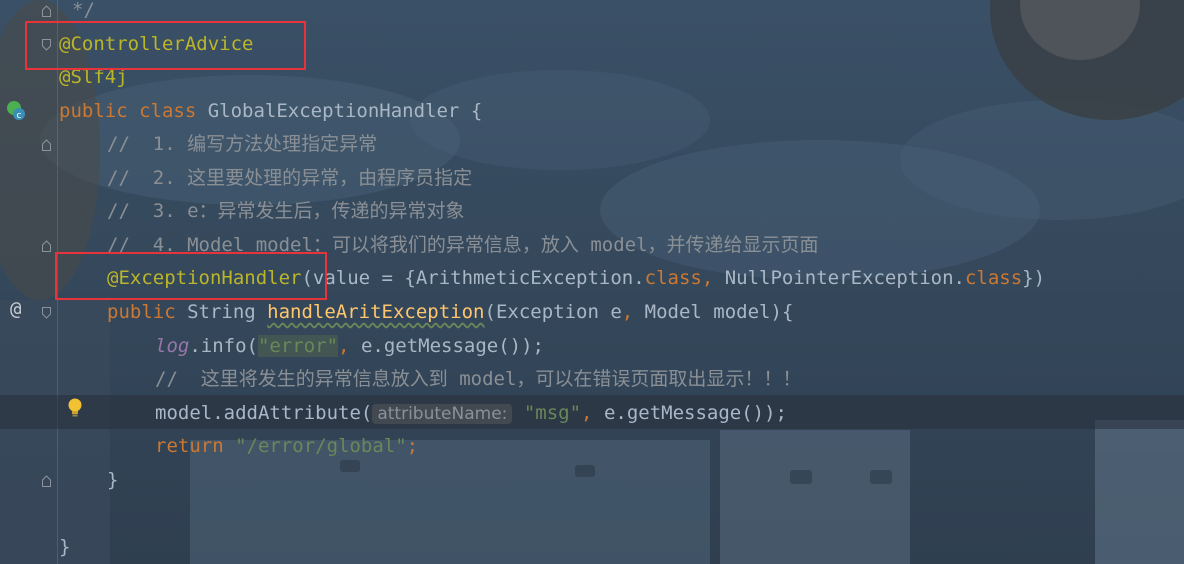 The width and height of the screenshot is (1184, 564). Describe the element at coordinates (442, 413) in the screenshot. I see `parameter-hint: attributeName:` at that location.